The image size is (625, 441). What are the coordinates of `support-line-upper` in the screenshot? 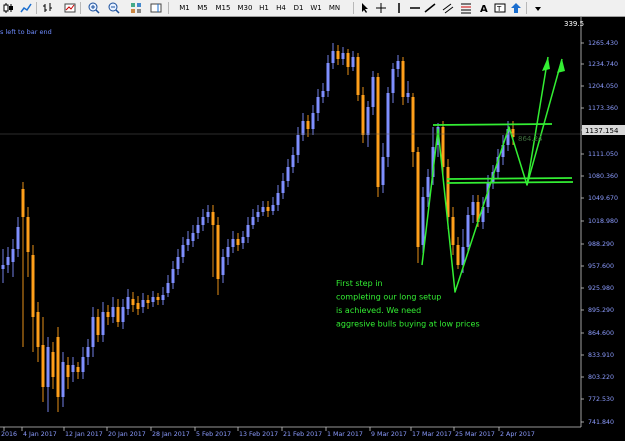 It's located at (509, 178).